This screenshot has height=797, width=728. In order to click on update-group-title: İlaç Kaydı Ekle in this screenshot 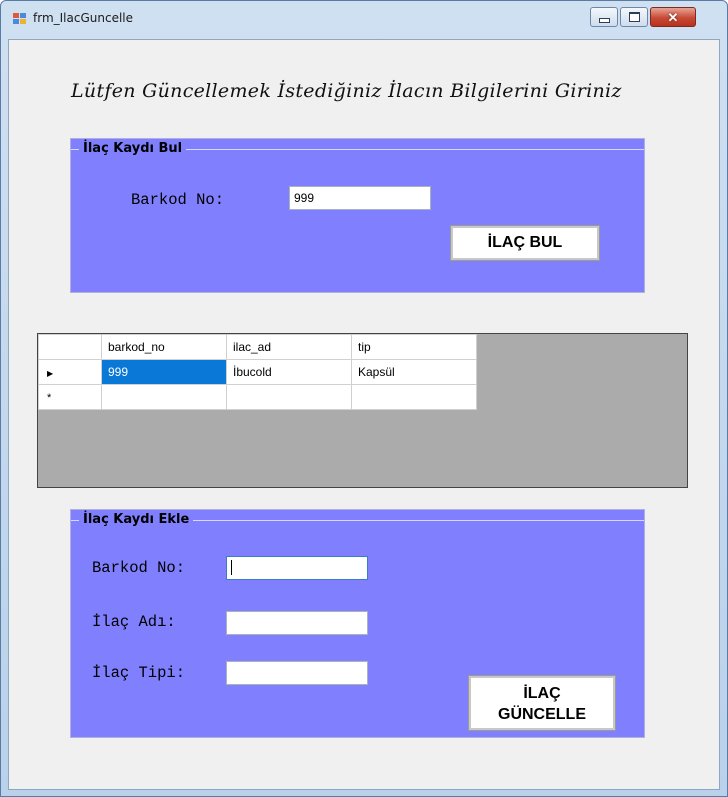, I will do `click(136, 519)`.